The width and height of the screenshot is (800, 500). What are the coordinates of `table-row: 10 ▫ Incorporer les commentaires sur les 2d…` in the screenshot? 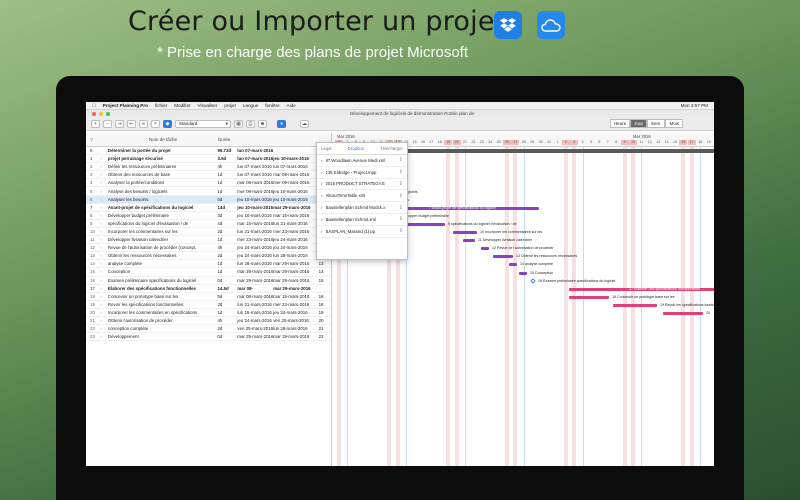 It's located at (208, 232).